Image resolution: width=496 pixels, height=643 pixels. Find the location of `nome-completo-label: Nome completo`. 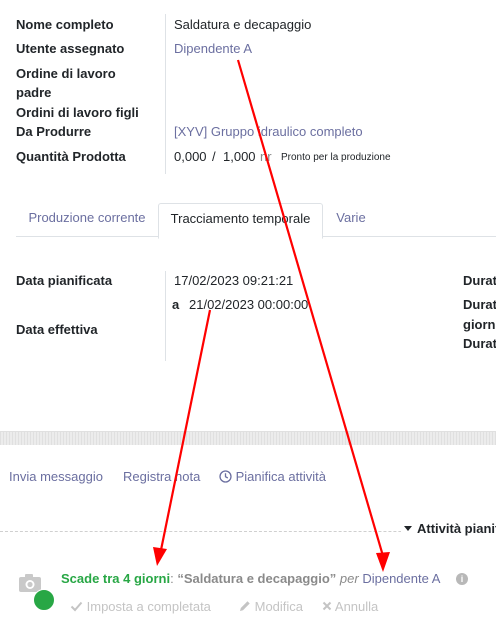

nome-completo-label: Nome completo is located at coordinates (65, 24).